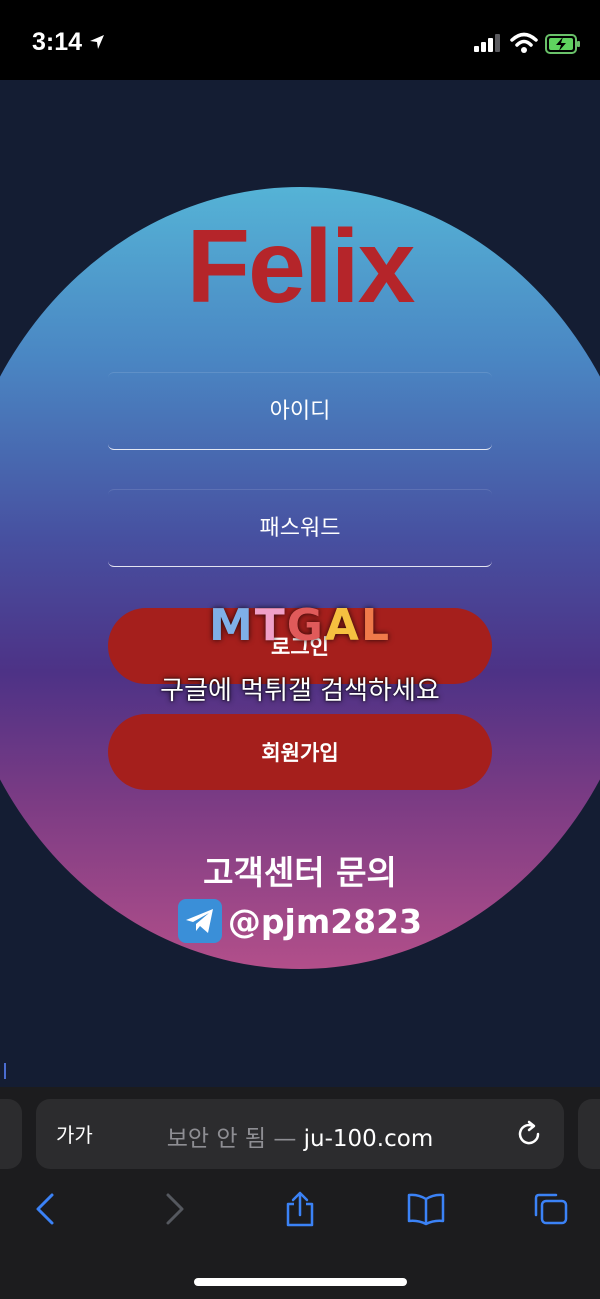 This screenshot has height=1299, width=600. Describe the element at coordinates (57, 42) in the screenshot. I see `status-time: 3:14` at that location.